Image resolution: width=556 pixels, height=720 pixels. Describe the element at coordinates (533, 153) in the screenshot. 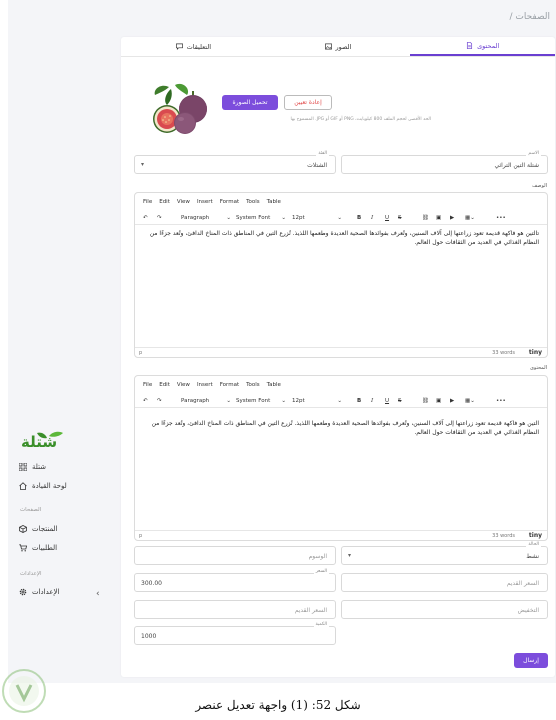

I see `name-label: الاسم` at that location.